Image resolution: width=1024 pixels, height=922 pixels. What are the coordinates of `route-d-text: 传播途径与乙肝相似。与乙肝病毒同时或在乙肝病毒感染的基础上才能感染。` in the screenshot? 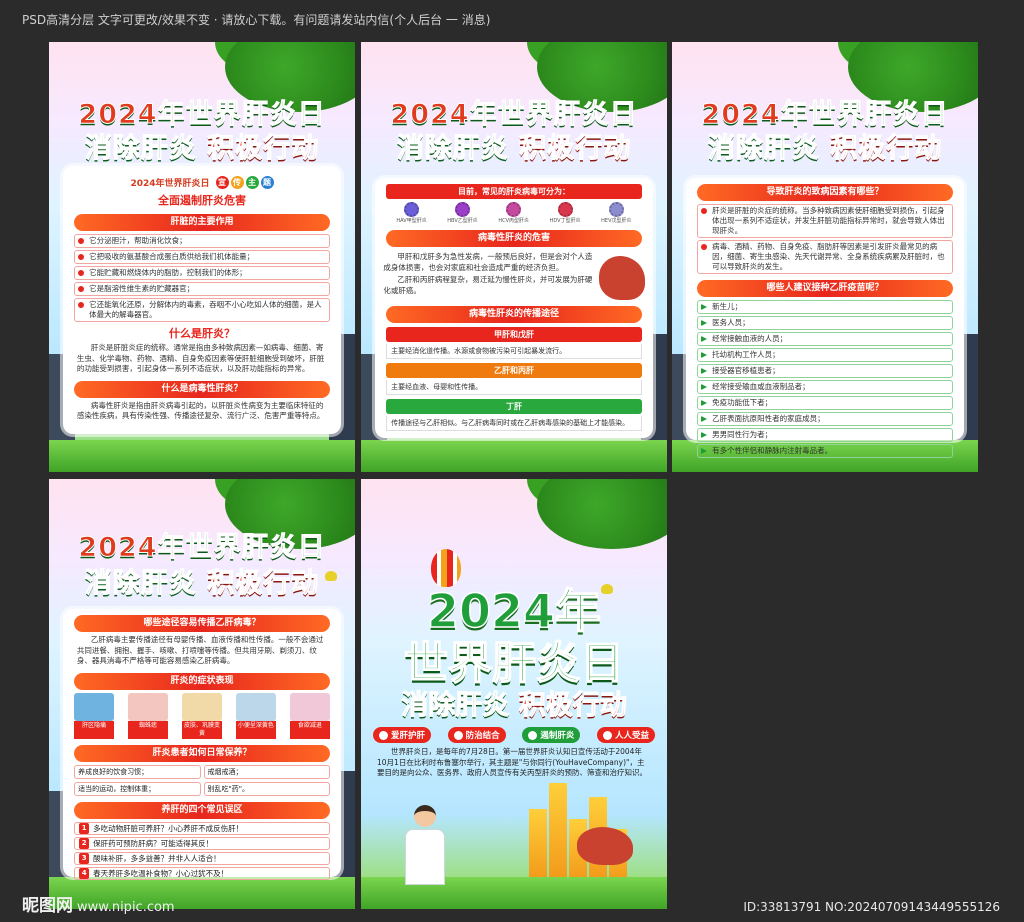 It's located at (514, 423).